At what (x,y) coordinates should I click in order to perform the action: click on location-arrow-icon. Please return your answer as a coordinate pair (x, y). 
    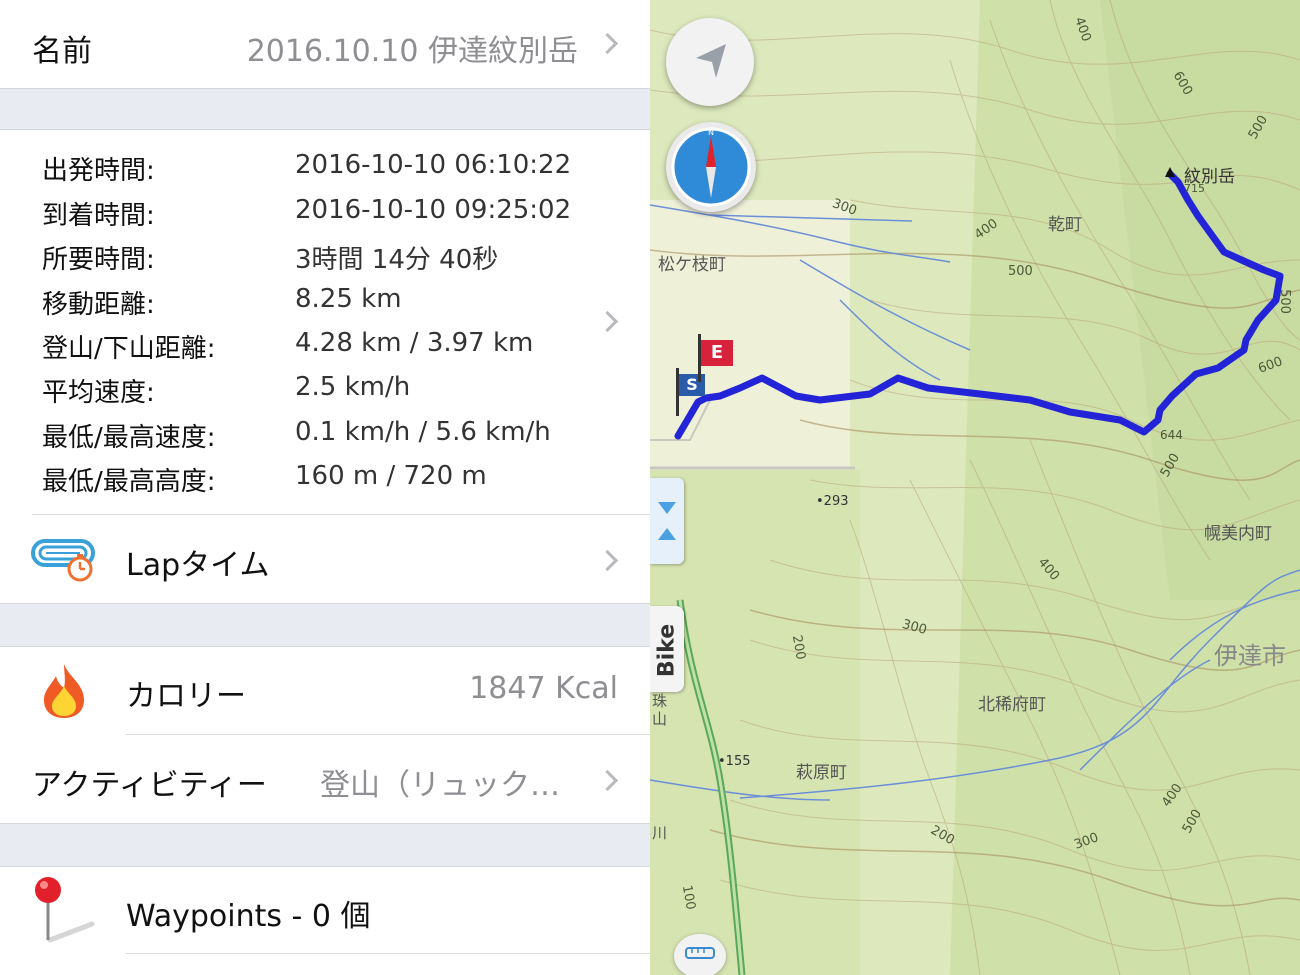
    Looking at the image, I should click on (711, 61).